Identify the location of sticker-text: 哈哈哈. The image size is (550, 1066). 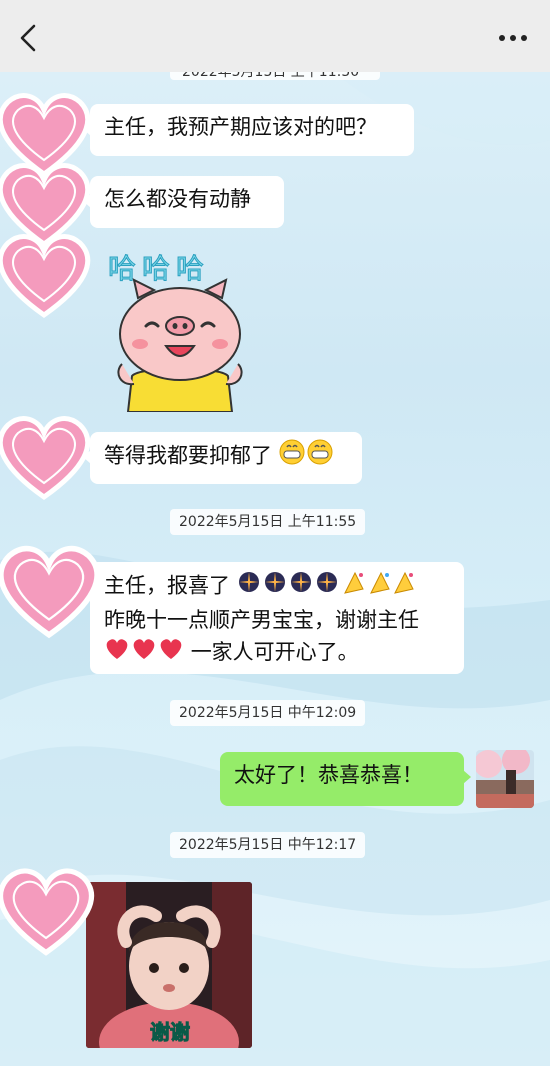
(159, 268).